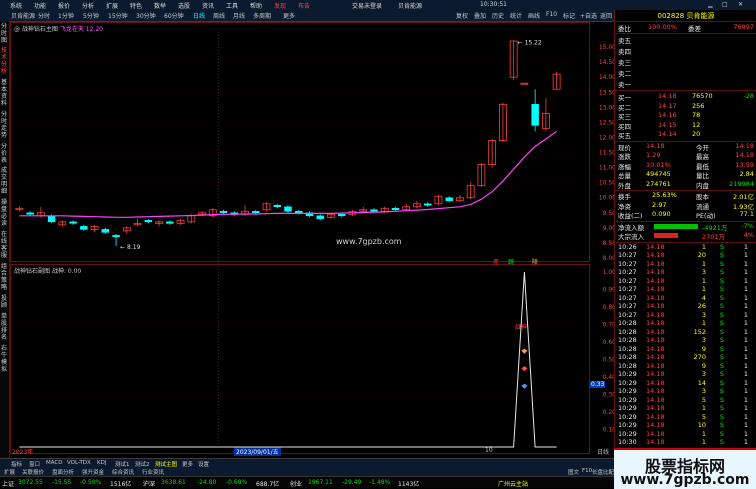 The width and height of the screenshot is (756, 489). Describe the element at coordinates (694, 29) in the screenshot. I see `order-diff-label: 委差` at that location.